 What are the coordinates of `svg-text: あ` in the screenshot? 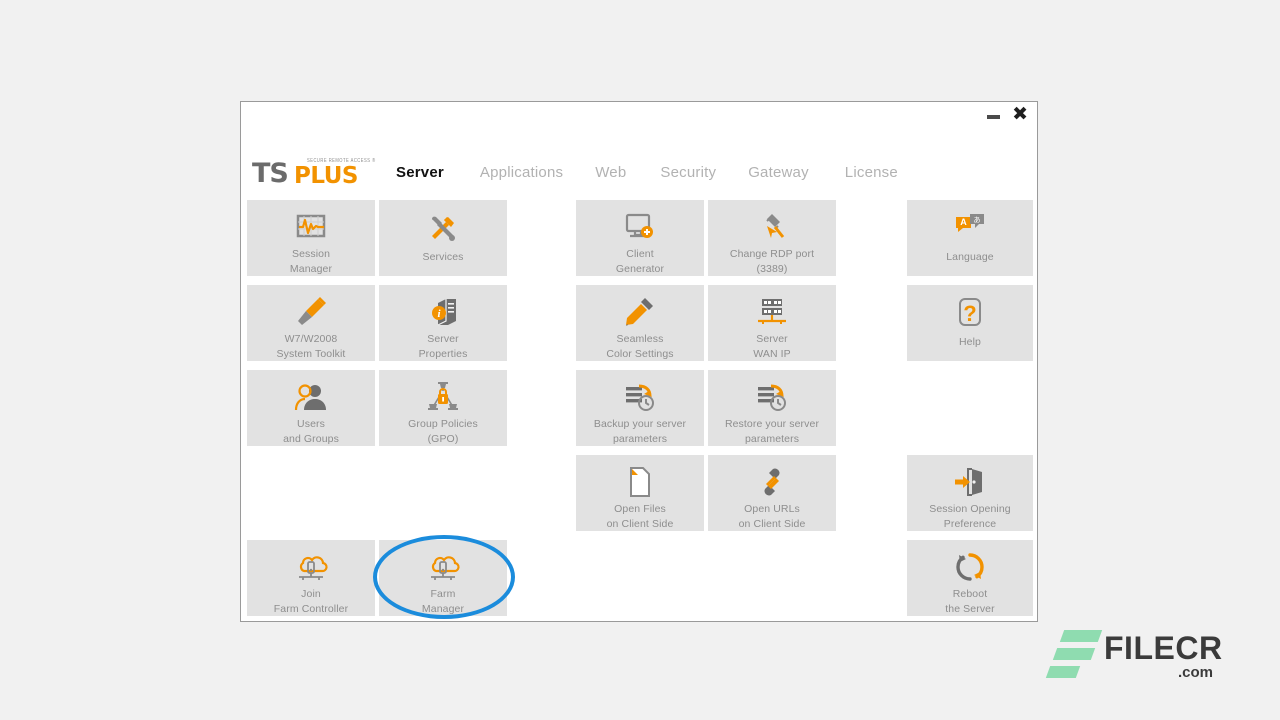 It's located at (977, 220).